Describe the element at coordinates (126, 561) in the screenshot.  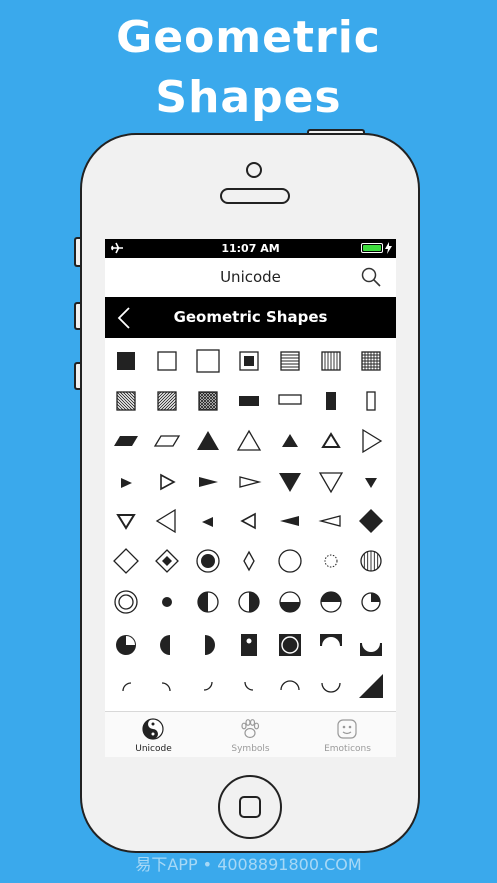
I see `shape-cell-white-diamond` at that location.